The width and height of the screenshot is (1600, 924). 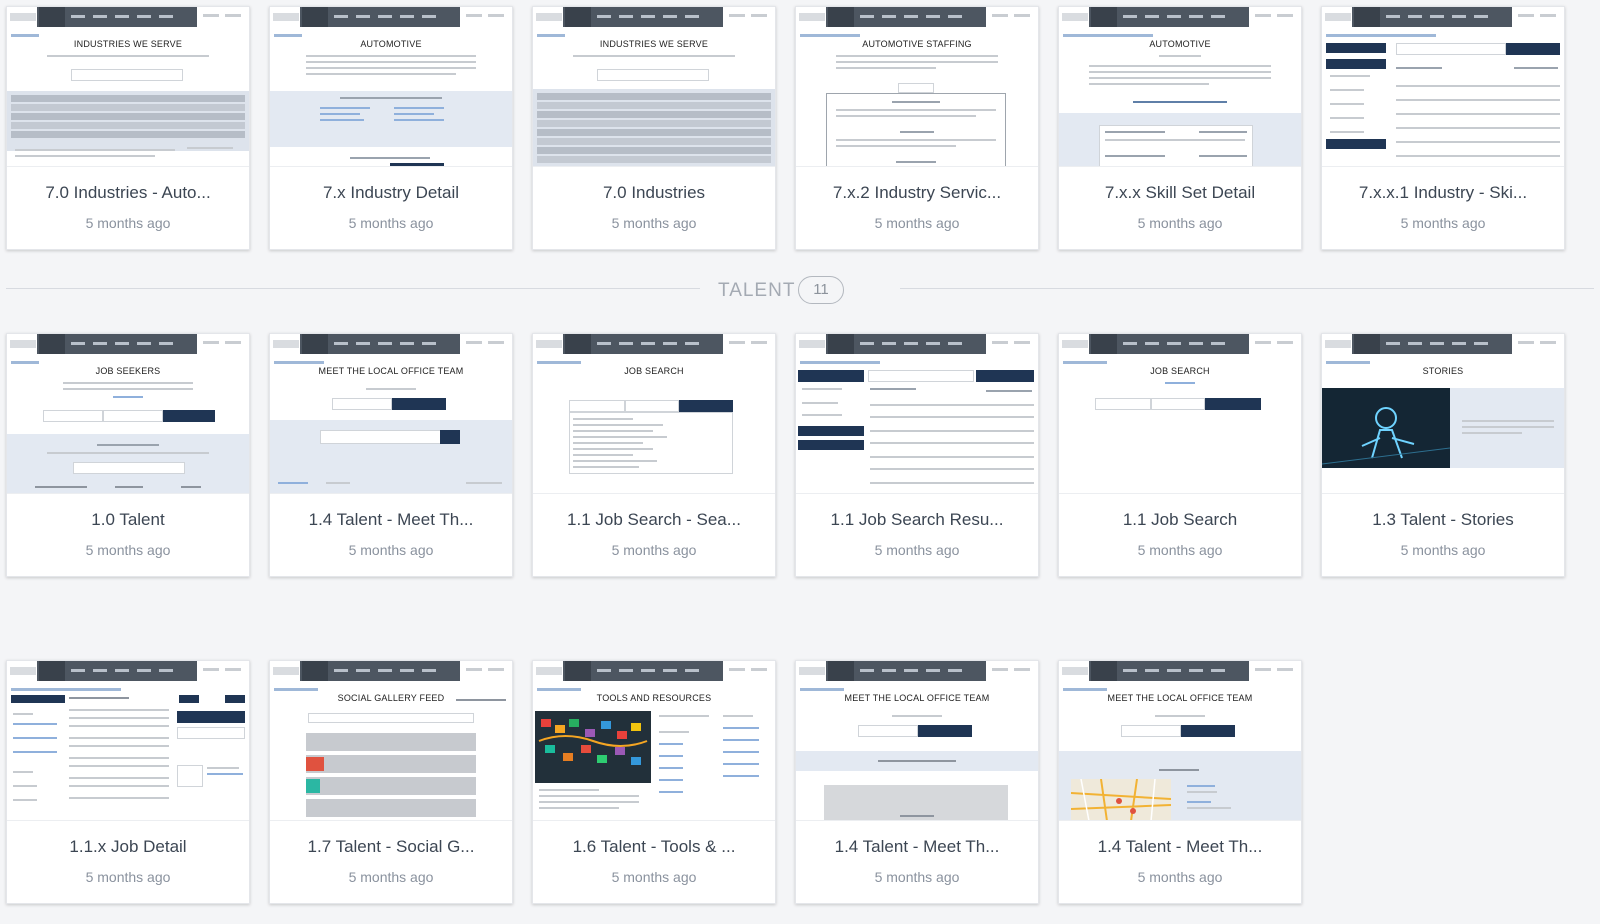 I want to click on prototype-card: 7.x.x.1 Industry - Ski... 5 months ago, so click(x=1443, y=128).